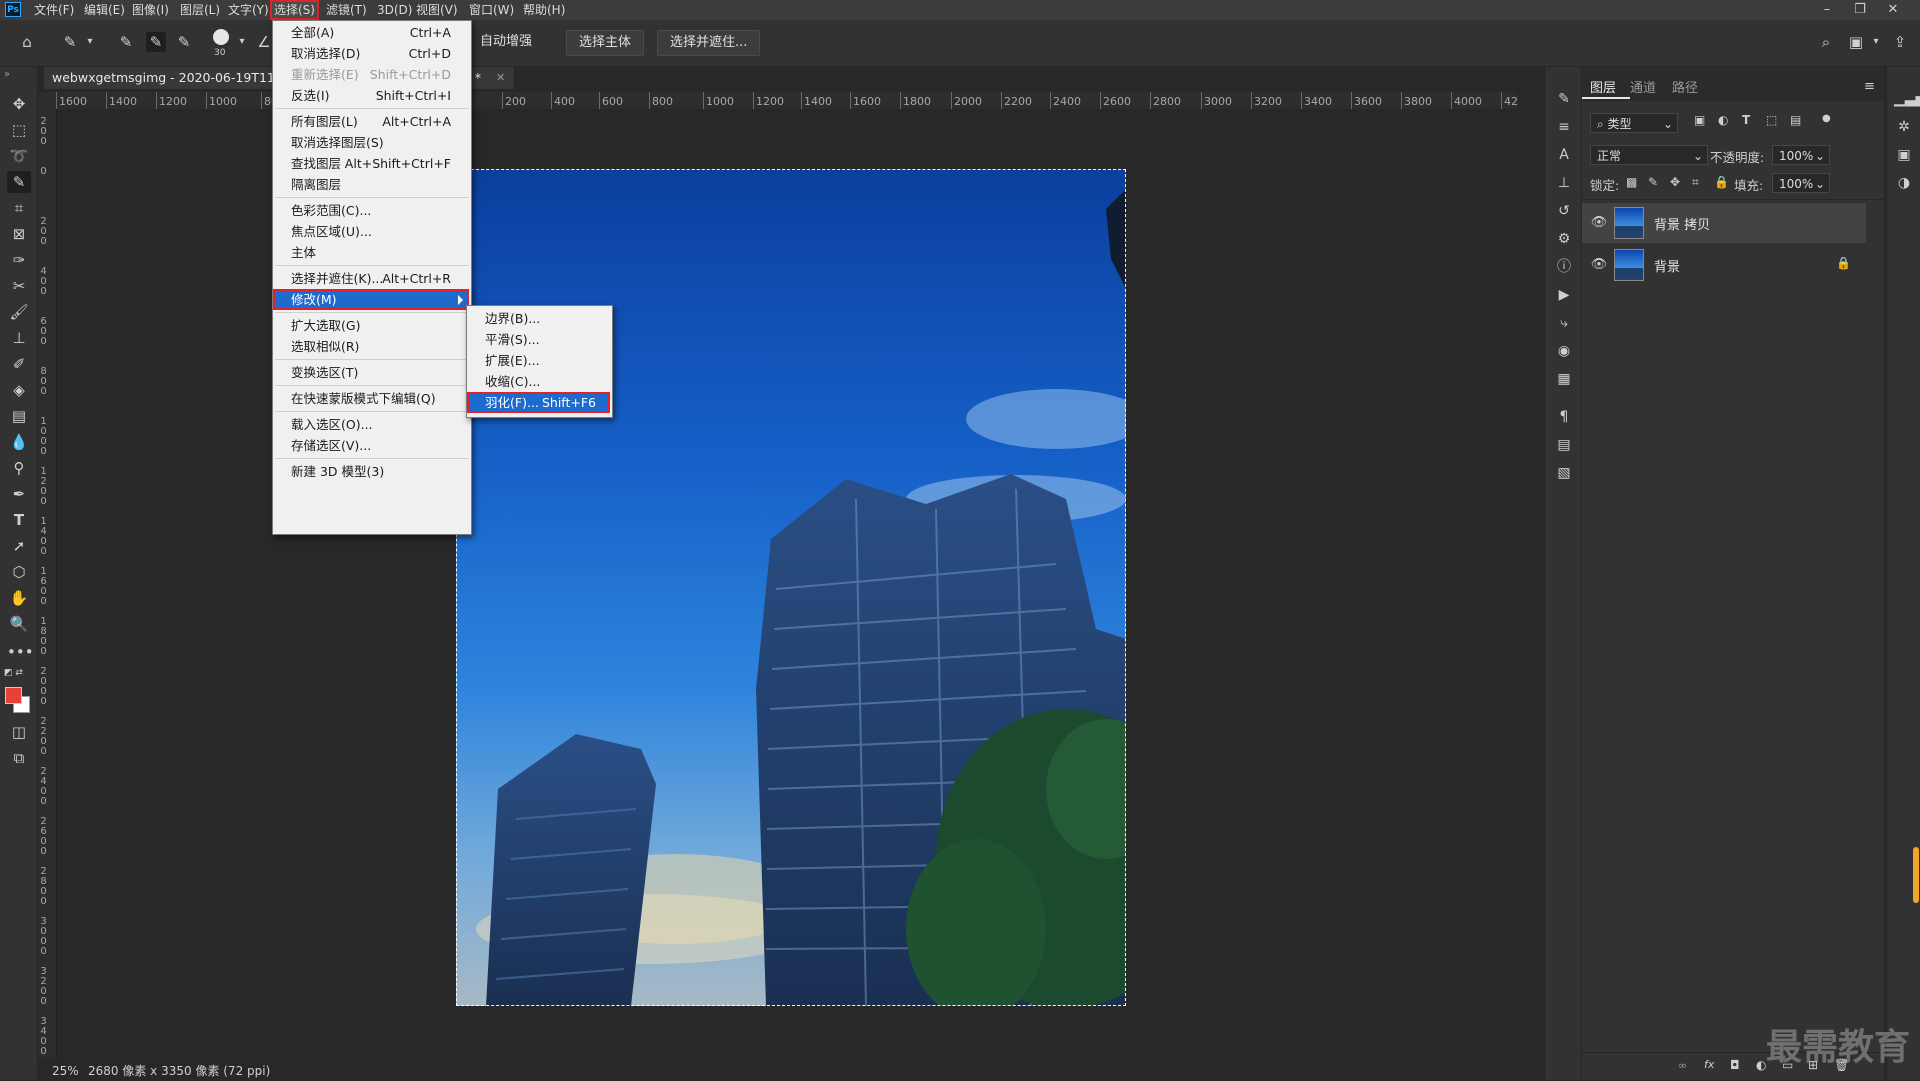 The width and height of the screenshot is (1920, 1081). Describe the element at coordinates (1564, 155) in the screenshot. I see `character-icon: A` at that location.